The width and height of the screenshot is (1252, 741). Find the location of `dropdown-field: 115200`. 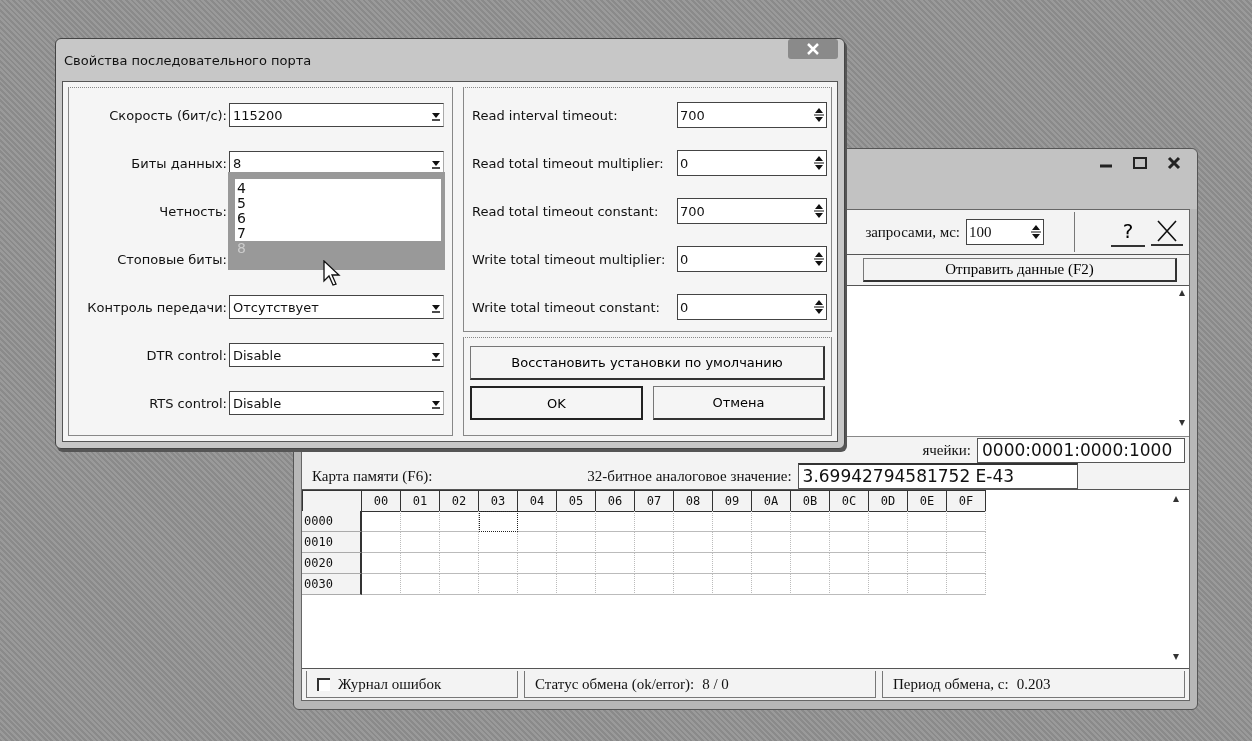

dropdown-field: 115200 is located at coordinates (336, 115).